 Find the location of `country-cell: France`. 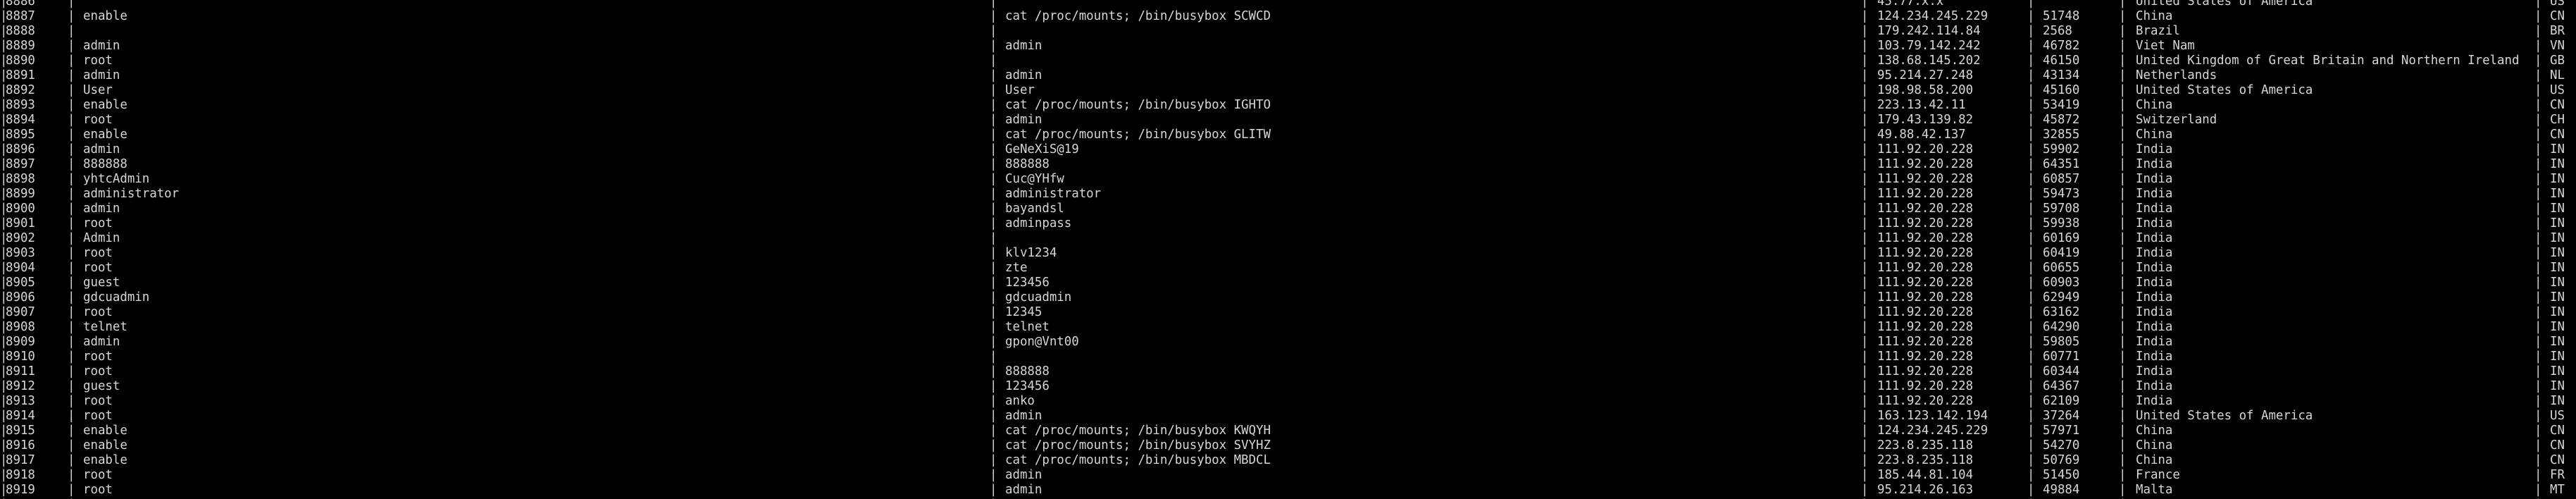

country-cell: France is located at coordinates (2158, 475).